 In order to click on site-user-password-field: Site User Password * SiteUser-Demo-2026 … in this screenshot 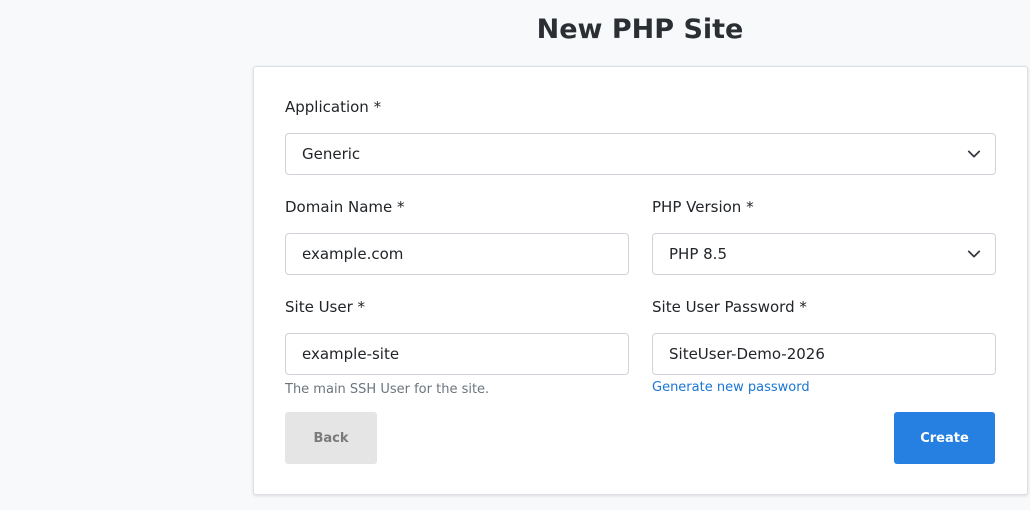, I will do `click(824, 345)`.